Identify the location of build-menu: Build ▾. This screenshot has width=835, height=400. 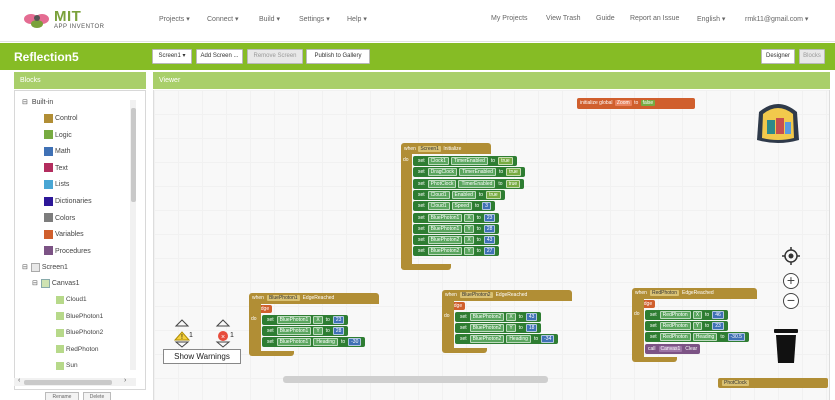
(269, 19).